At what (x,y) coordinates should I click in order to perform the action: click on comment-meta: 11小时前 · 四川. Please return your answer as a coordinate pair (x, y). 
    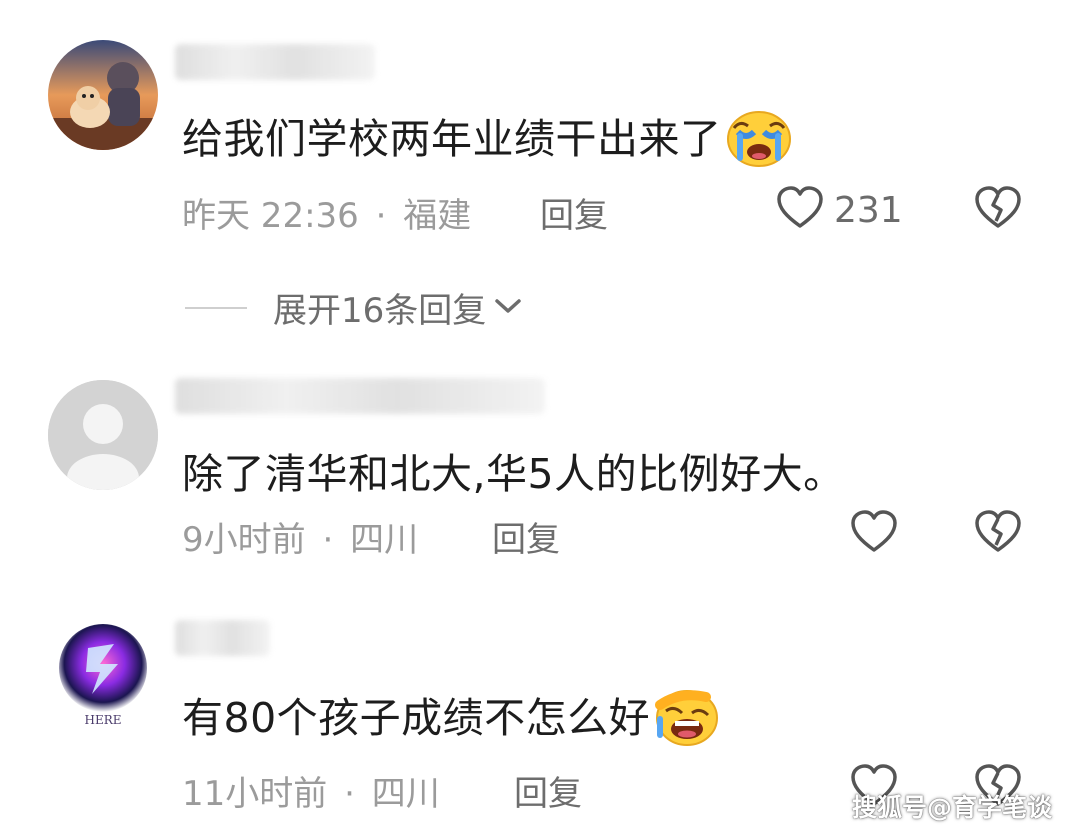
    Looking at the image, I should click on (311, 790).